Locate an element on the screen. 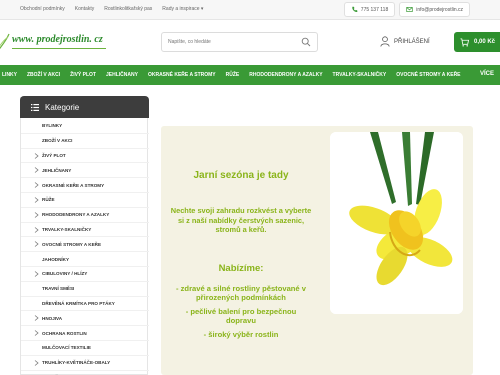  phone-icon is located at coordinates (355, 9).